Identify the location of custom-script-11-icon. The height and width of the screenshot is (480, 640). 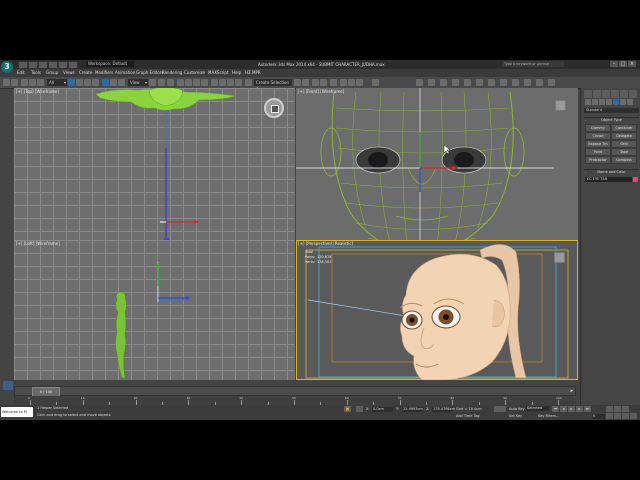
(539, 82).